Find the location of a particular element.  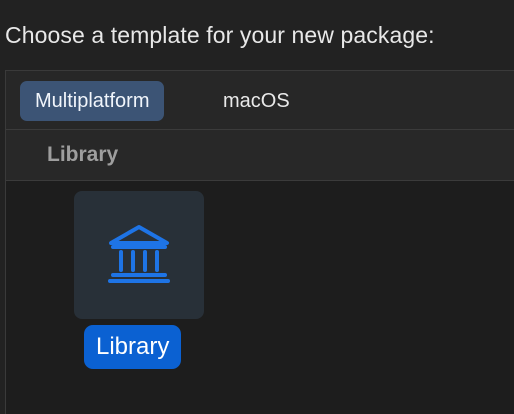

tab-macos: macOS is located at coordinates (256, 101).